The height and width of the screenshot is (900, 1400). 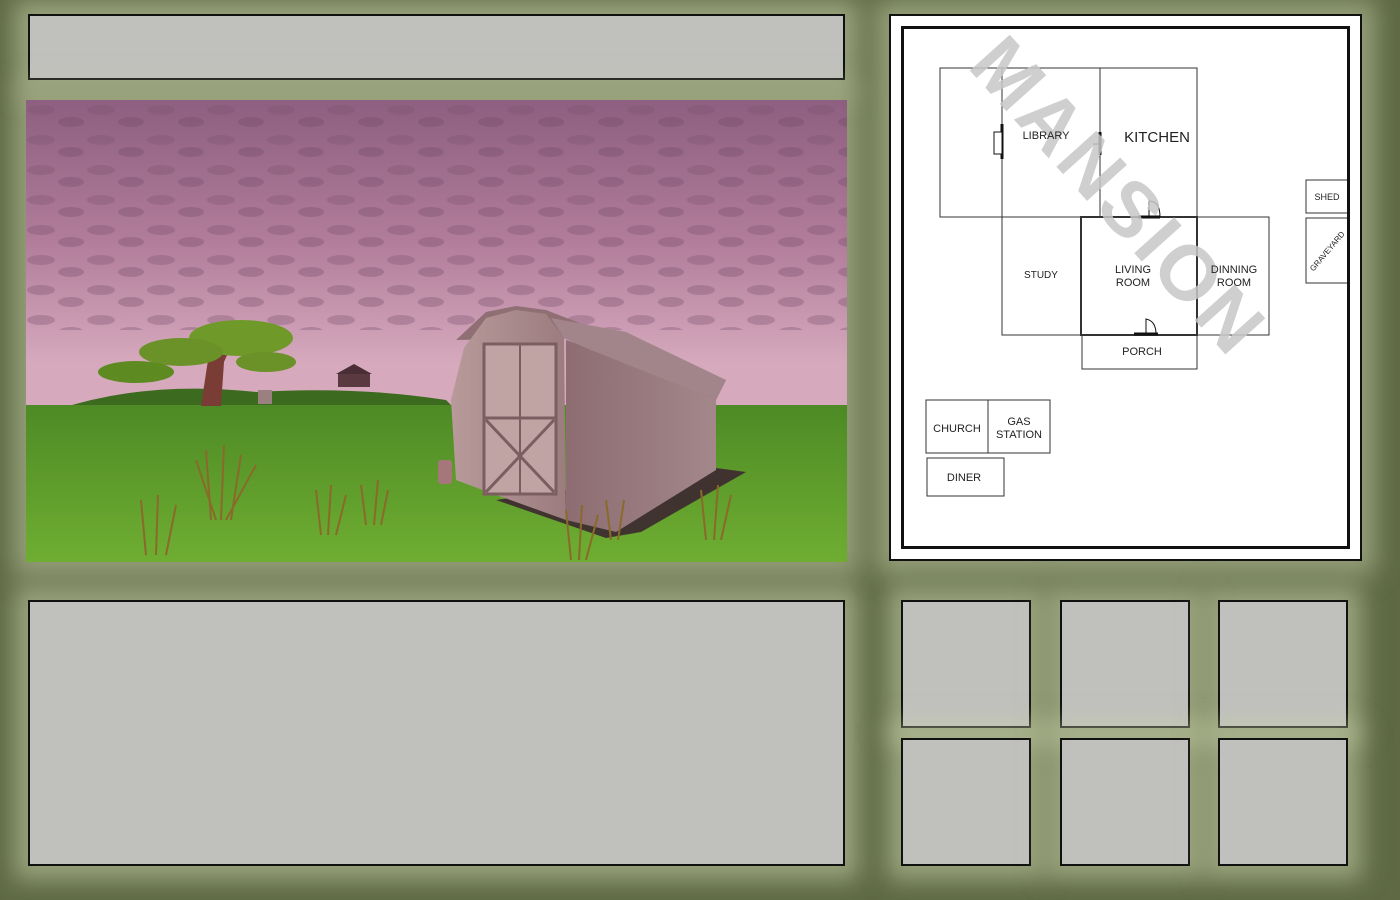 I want to click on label-shed: SHED, so click(x=1327, y=197).